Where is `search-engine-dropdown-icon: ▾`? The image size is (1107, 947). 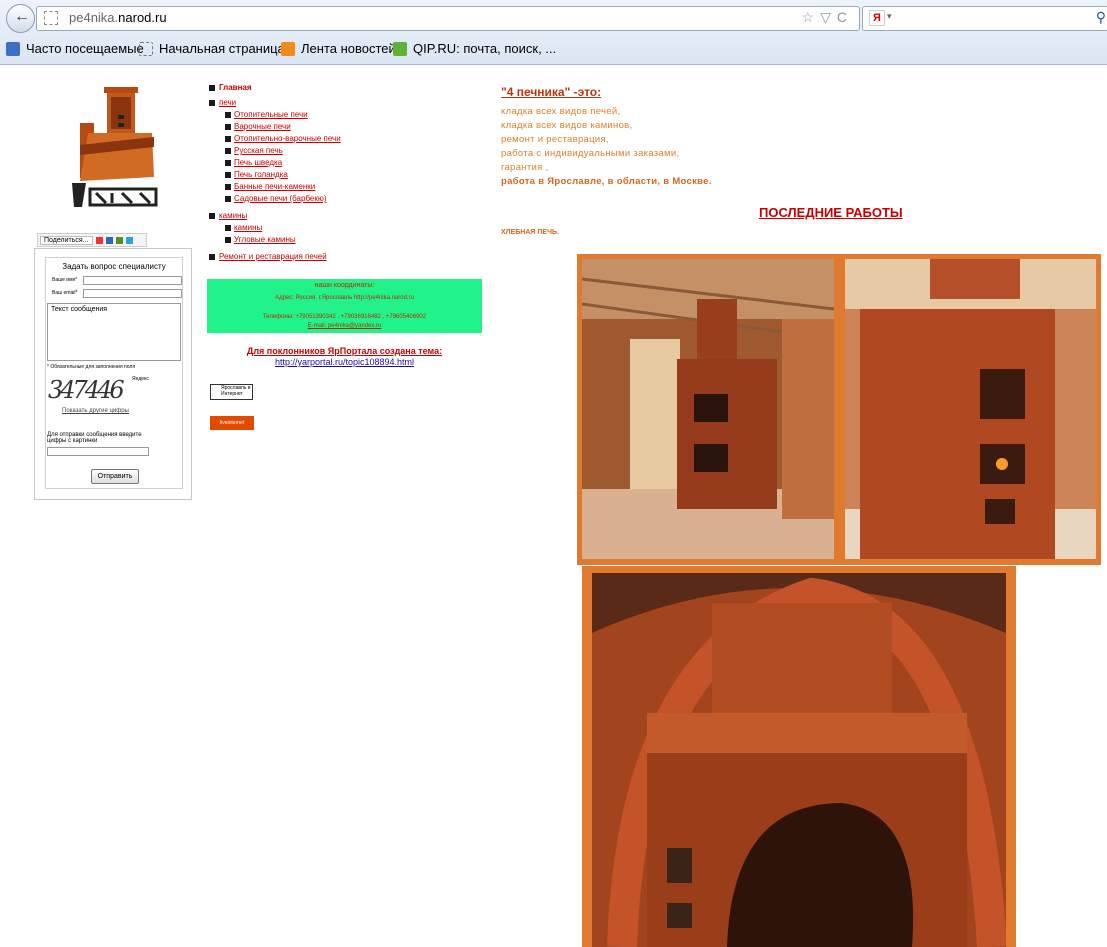
search-engine-dropdown-icon: ▾ is located at coordinates (889, 16).